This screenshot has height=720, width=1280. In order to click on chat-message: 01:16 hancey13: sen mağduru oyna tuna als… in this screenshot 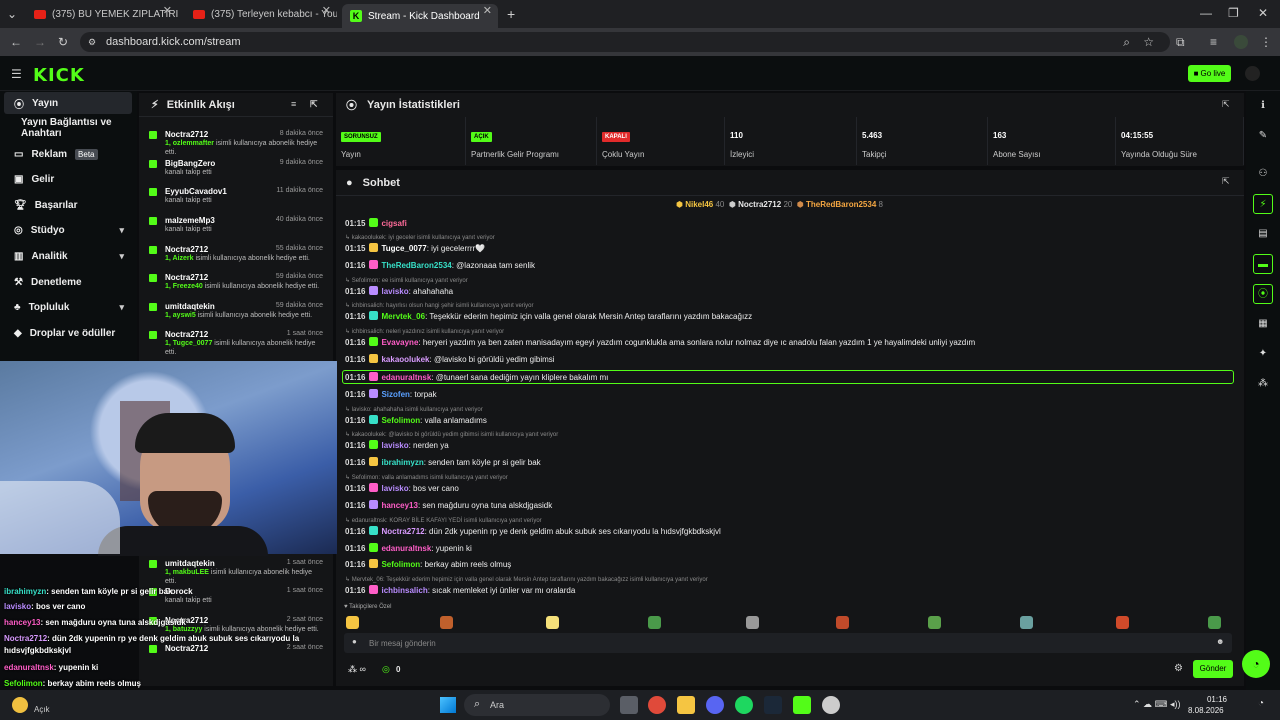, I will do `click(790, 505)`.